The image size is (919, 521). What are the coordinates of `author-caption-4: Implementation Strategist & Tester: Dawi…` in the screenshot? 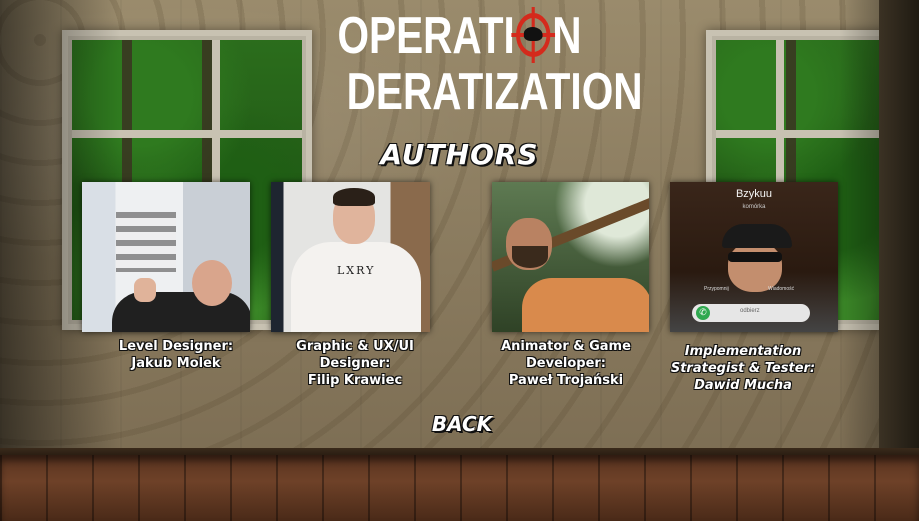 It's located at (743, 368).